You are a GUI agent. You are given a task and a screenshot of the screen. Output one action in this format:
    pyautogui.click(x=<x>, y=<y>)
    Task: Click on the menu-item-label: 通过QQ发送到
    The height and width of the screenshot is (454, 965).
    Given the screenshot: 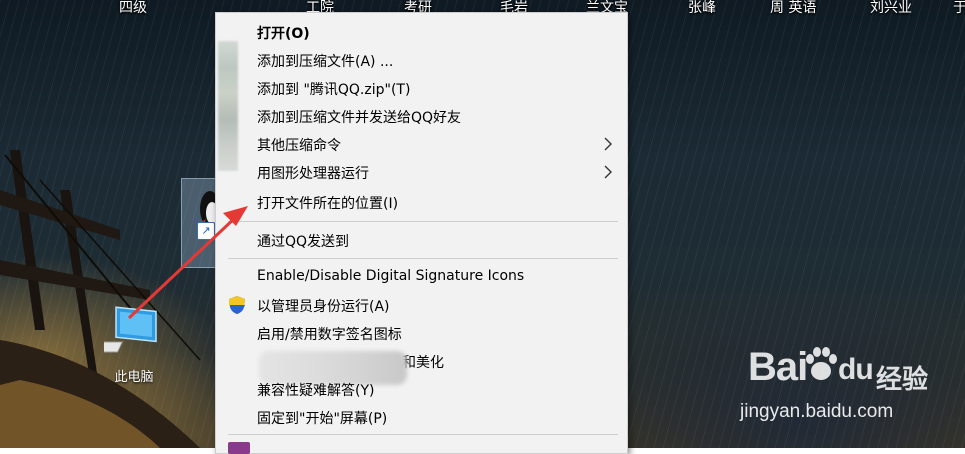 What is the action you would take?
    pyautogui.click(x=303, y=242)
    